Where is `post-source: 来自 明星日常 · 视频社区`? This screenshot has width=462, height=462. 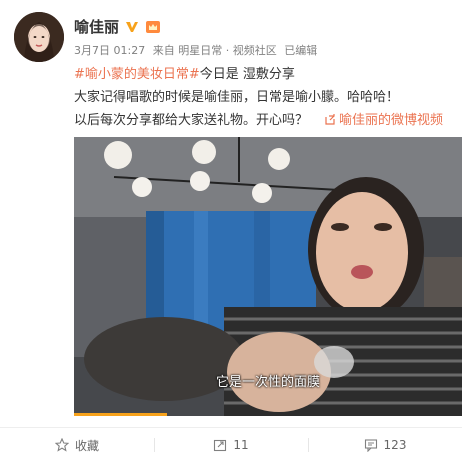
post-source: 来自 明星日常 · 视频社区 is located at coordinates (215, 50).